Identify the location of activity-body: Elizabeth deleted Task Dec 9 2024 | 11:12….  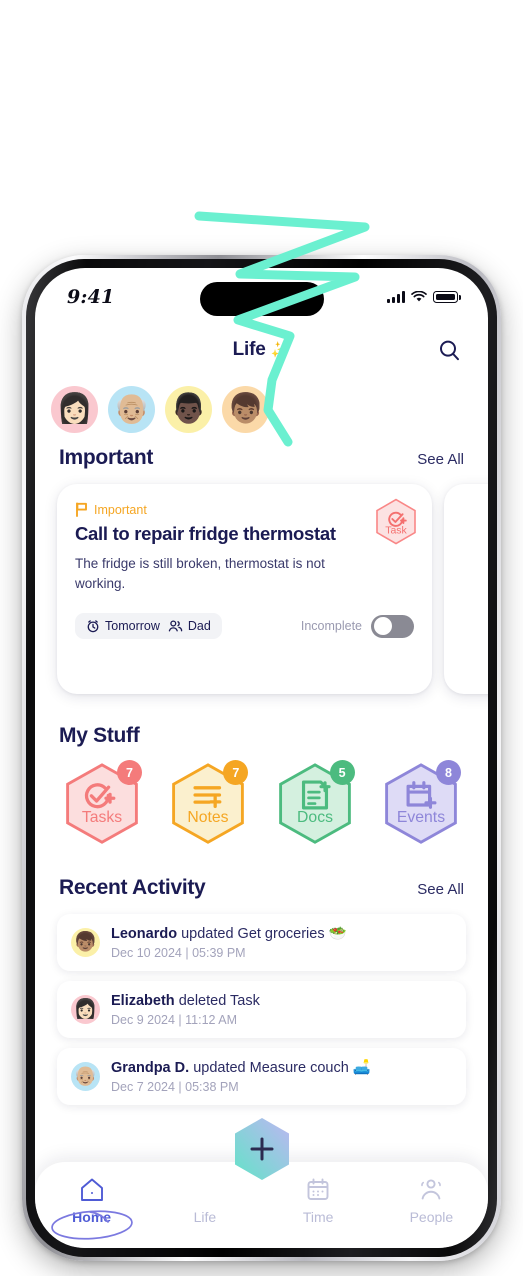
(185, 1009).